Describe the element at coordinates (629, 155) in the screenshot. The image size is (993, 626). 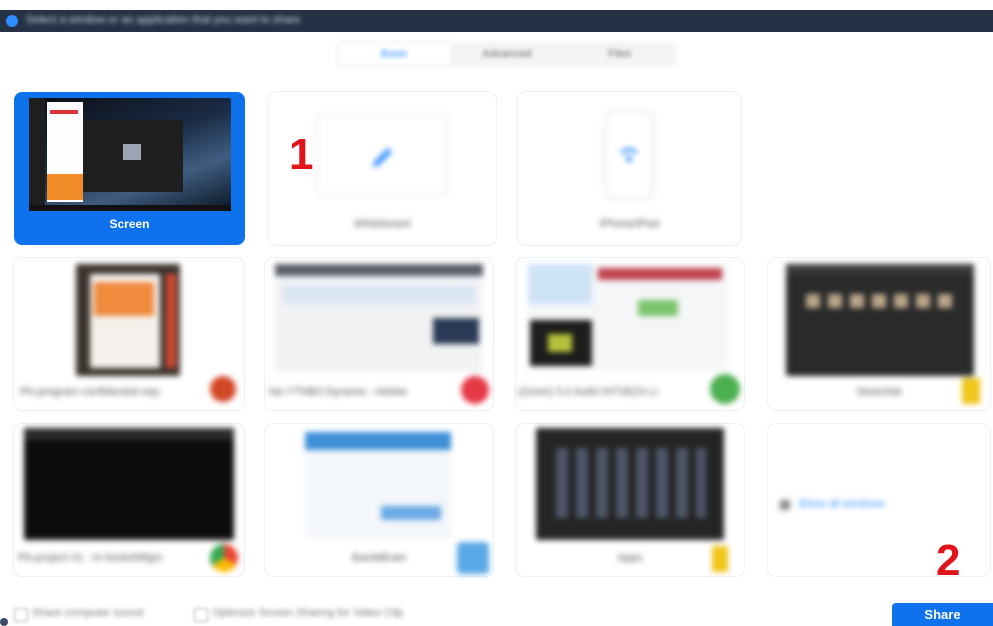
I see `wifi-icon` at that location.